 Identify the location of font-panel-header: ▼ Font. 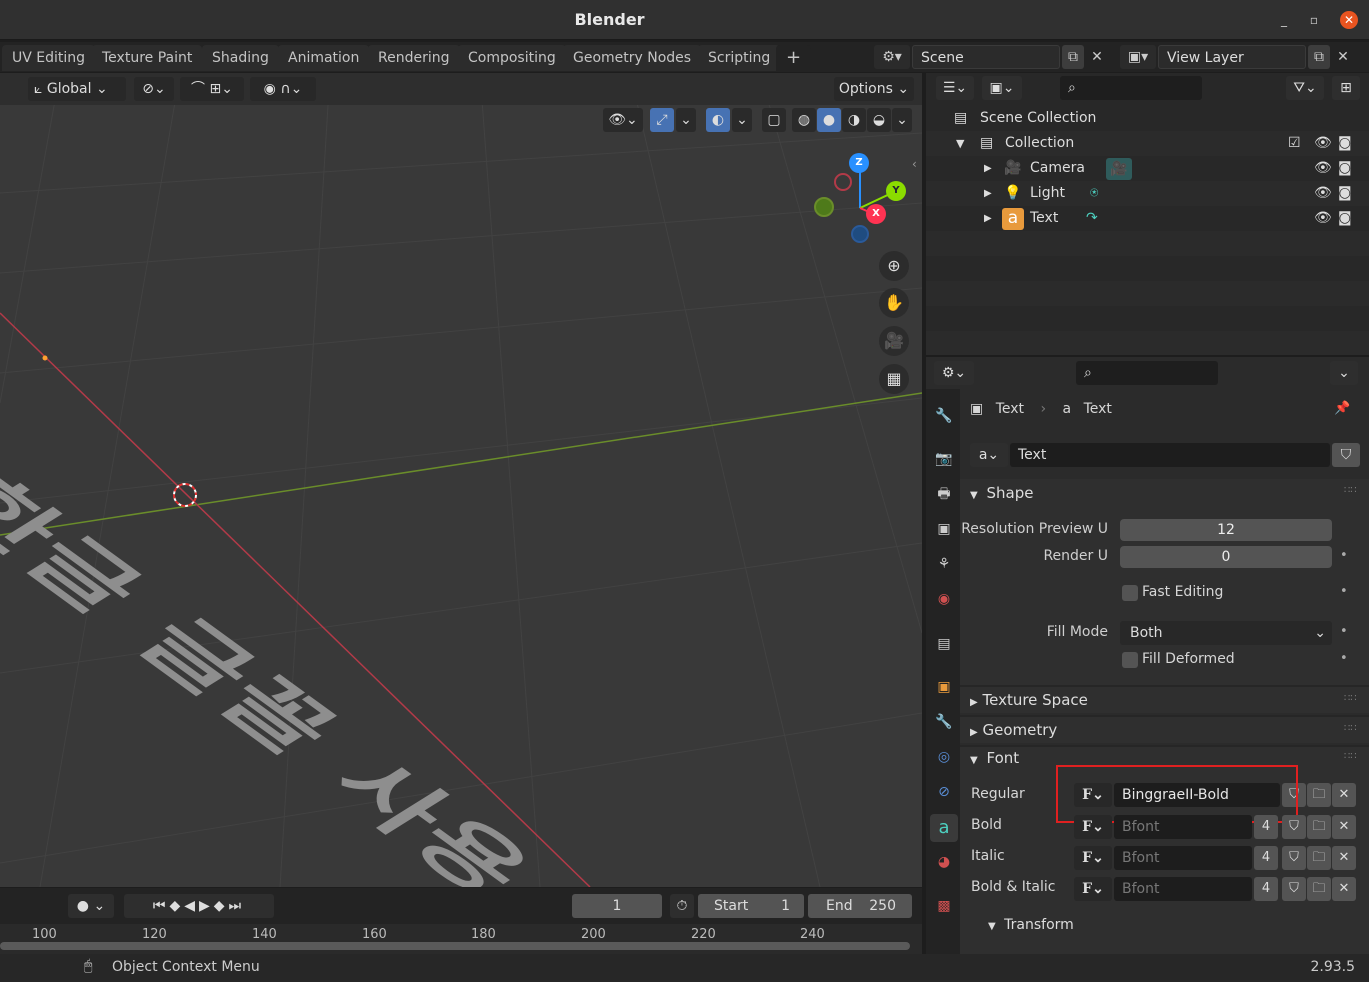
(994, 758).